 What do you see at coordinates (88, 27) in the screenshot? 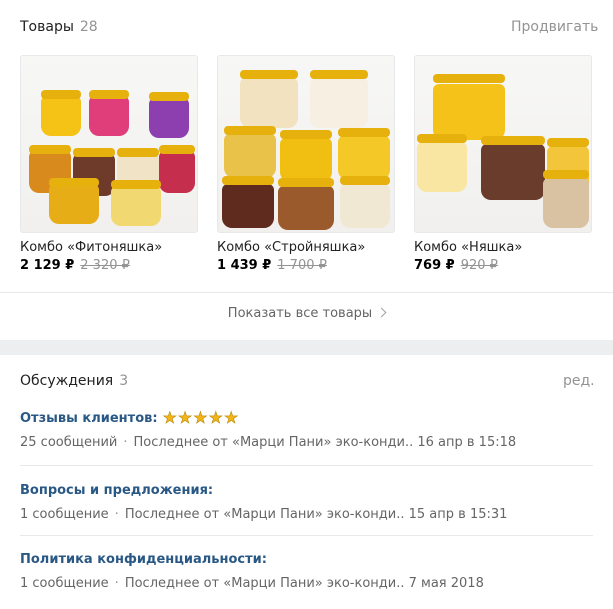
I see `goods-count: 28` at bounding box center [88, 27].